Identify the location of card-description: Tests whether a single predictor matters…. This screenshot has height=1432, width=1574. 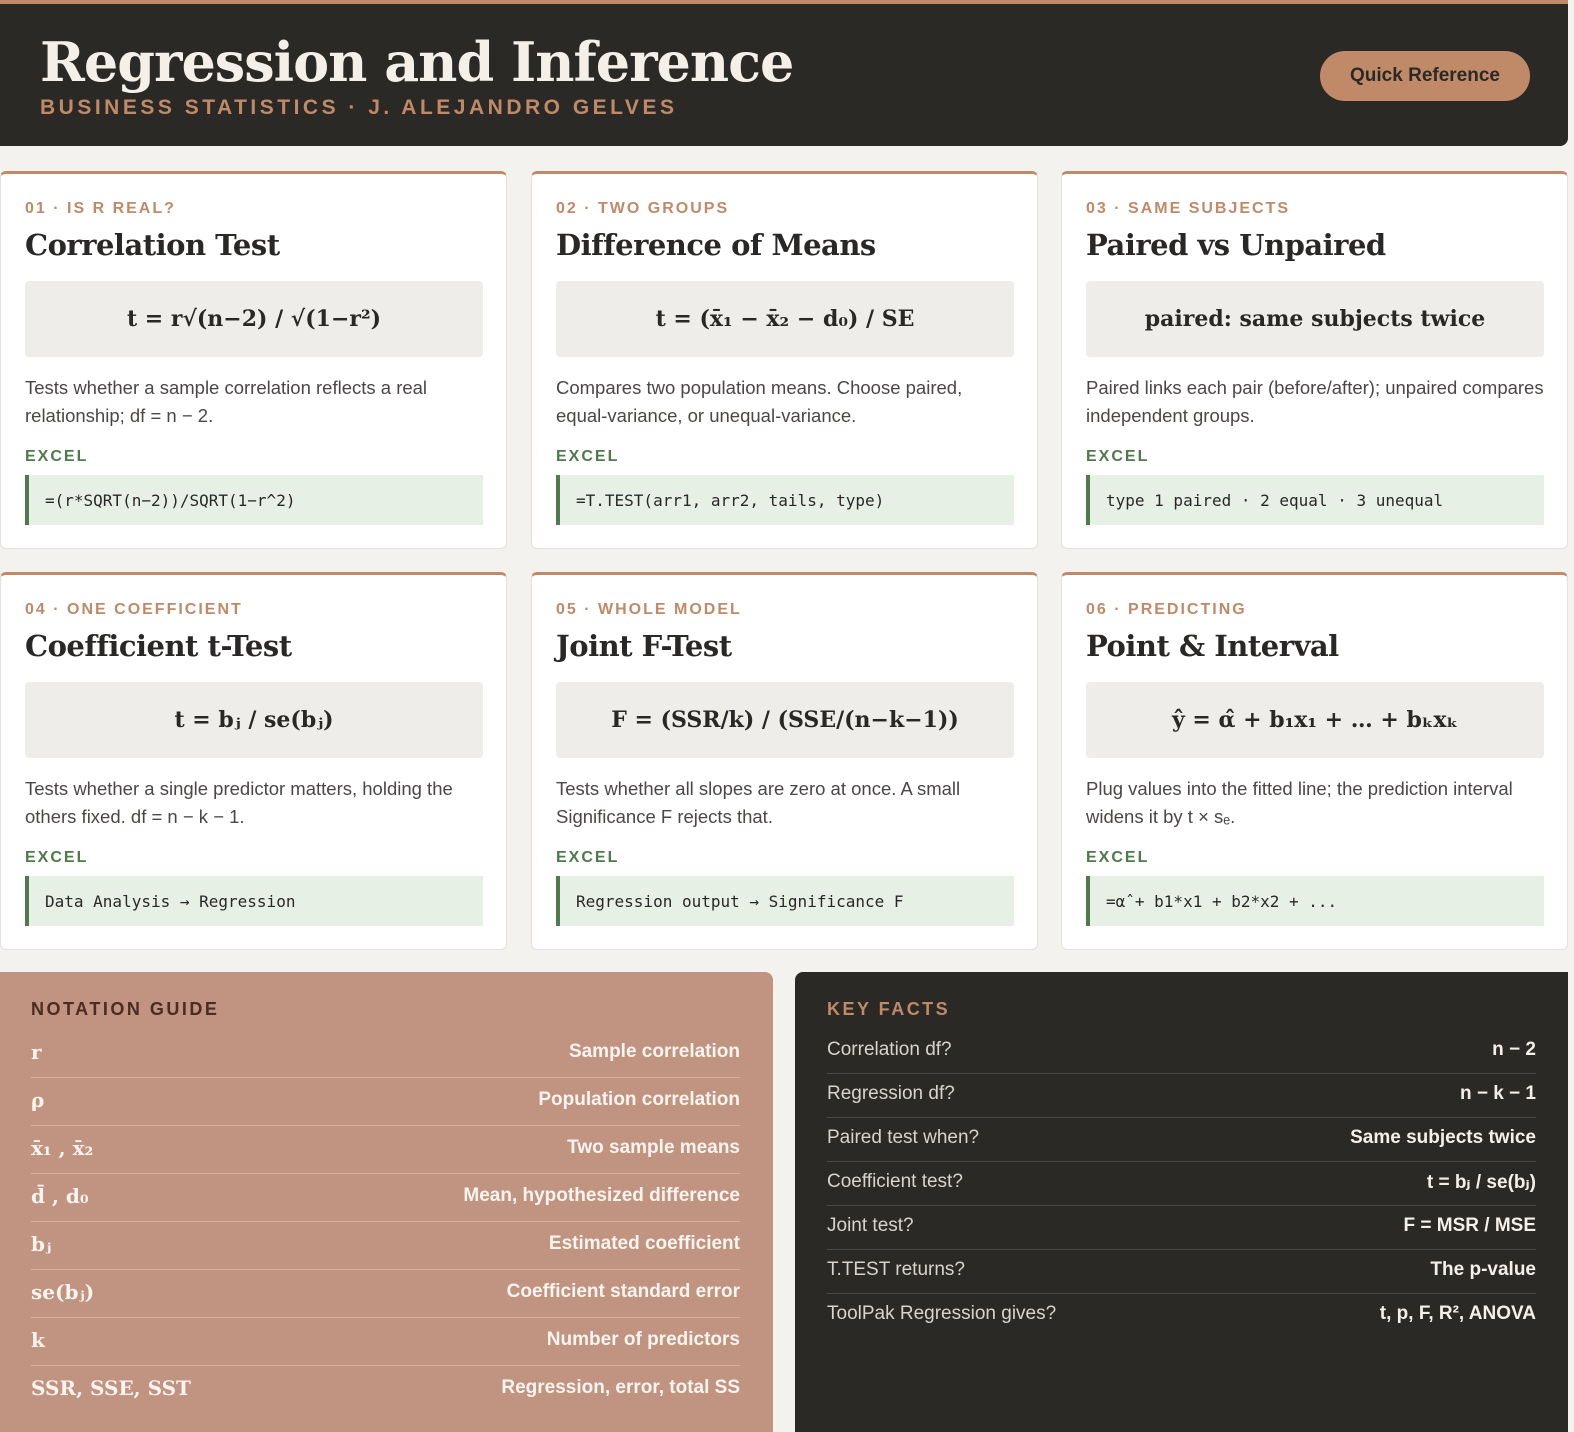
(239, 802).